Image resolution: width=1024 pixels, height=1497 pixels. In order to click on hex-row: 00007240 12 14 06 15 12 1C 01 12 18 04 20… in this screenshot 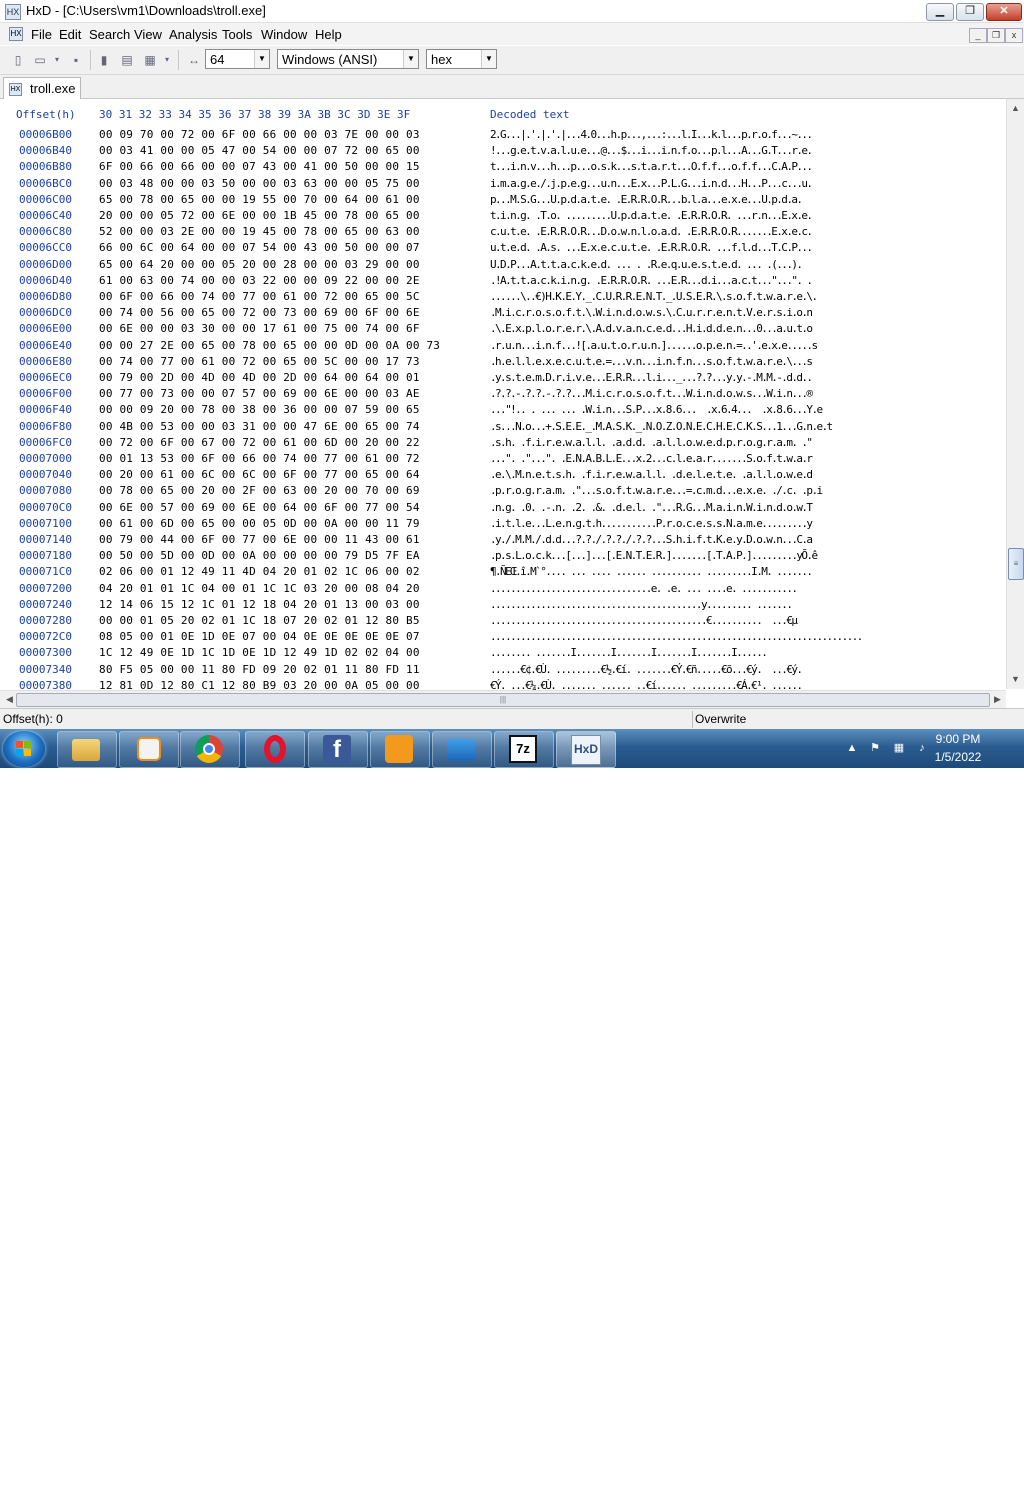, I will do `click(503, 606)`.